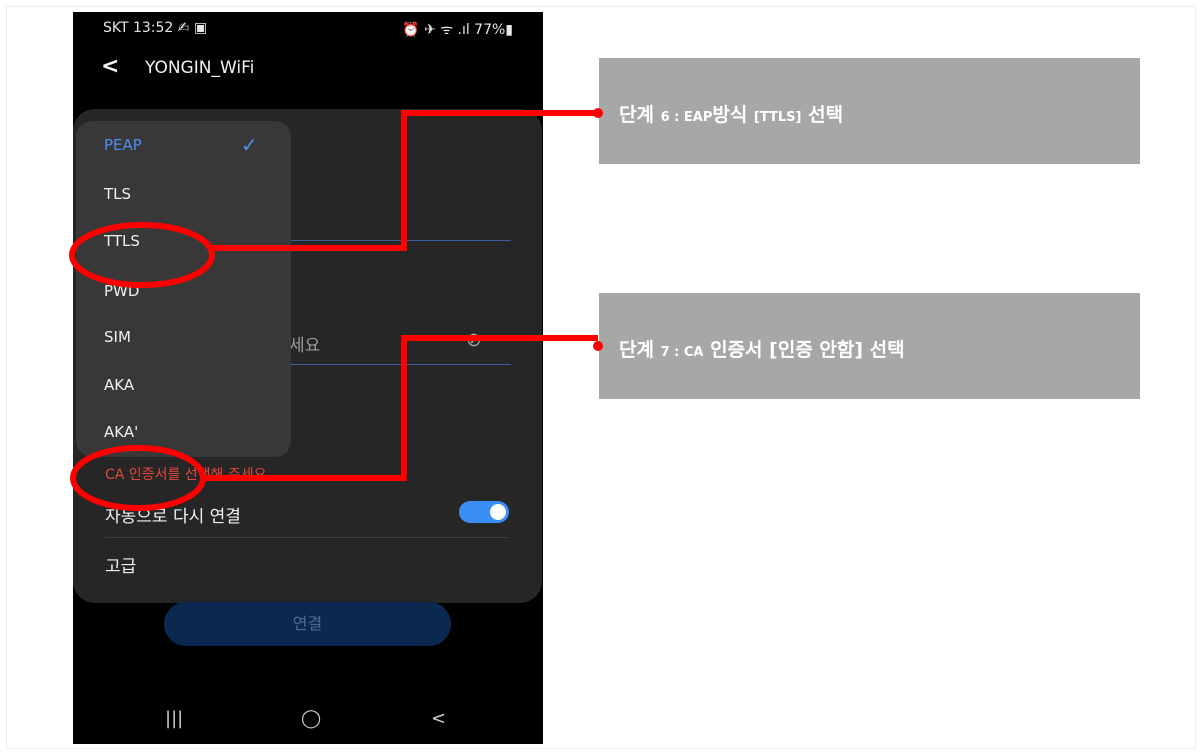 The height and width of the screenshot is (755, 1202). What do you see at coordinates (142, 255) in the screenshot?
I see `ttls-highlight-ellipse` at bounding box center [142, 255].